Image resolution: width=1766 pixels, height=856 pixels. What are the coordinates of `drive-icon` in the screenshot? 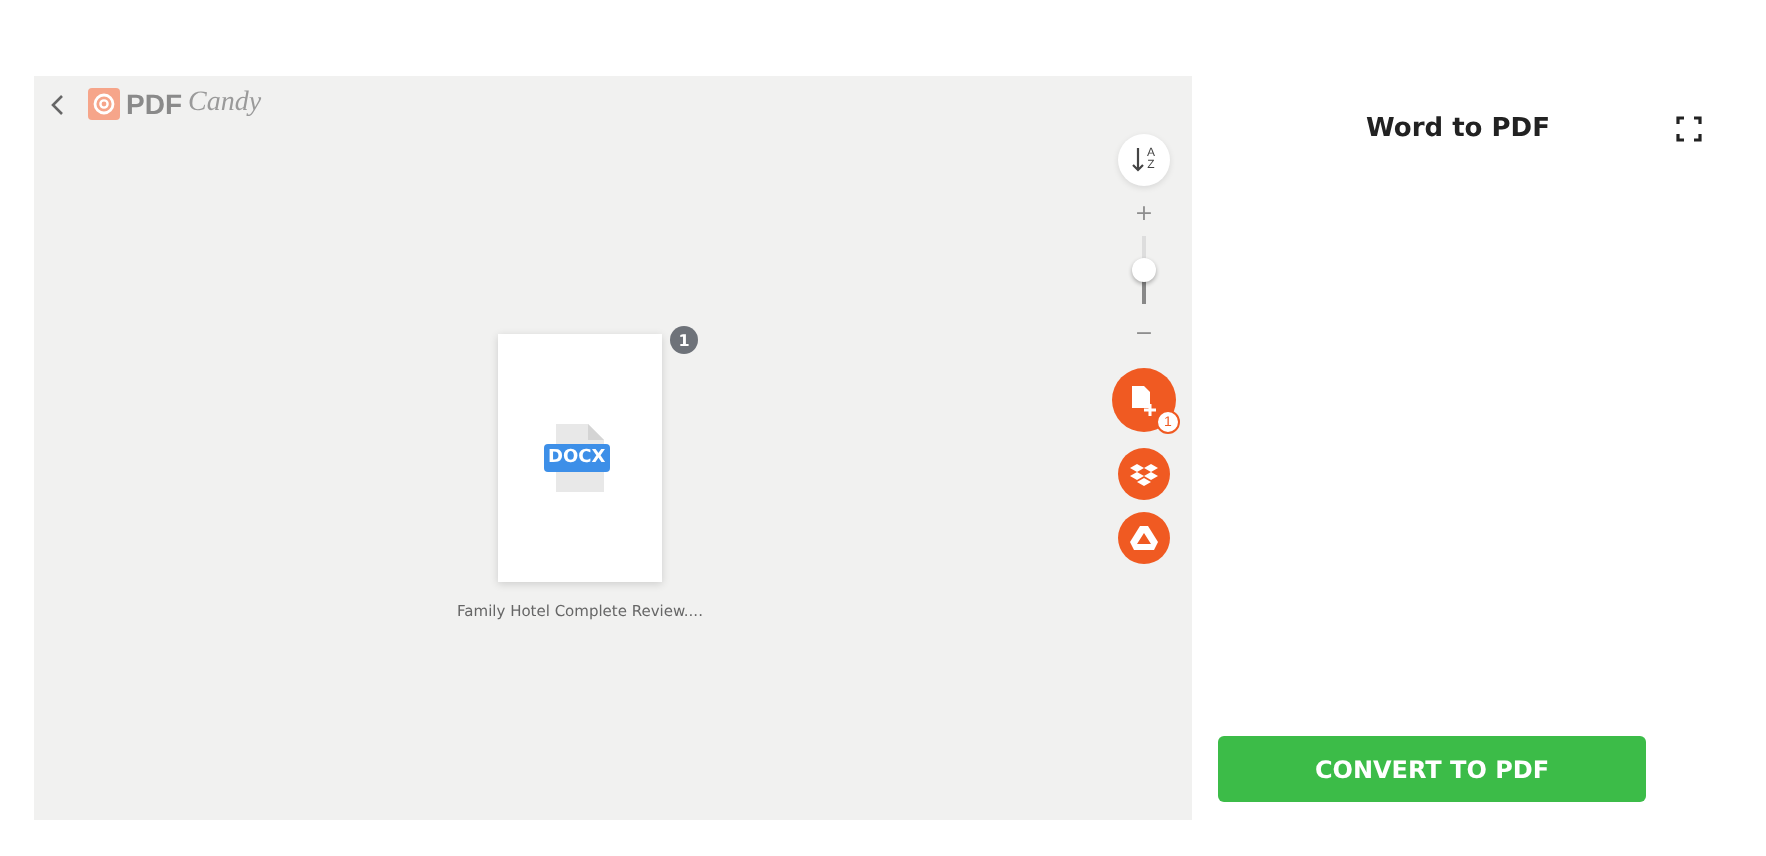 It's located at (1144, 538).